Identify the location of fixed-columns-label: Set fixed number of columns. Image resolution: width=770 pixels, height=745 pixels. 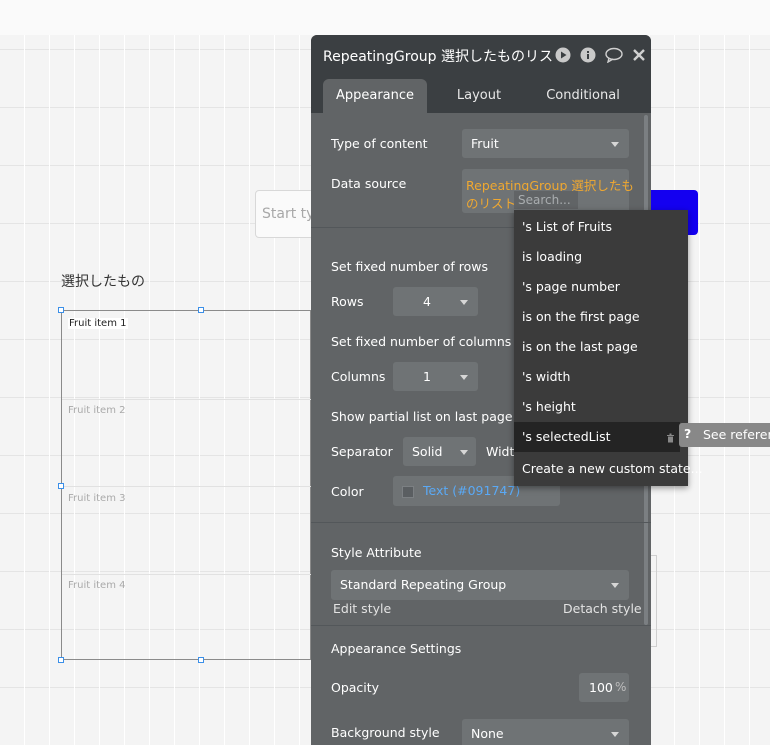
(421, 341).